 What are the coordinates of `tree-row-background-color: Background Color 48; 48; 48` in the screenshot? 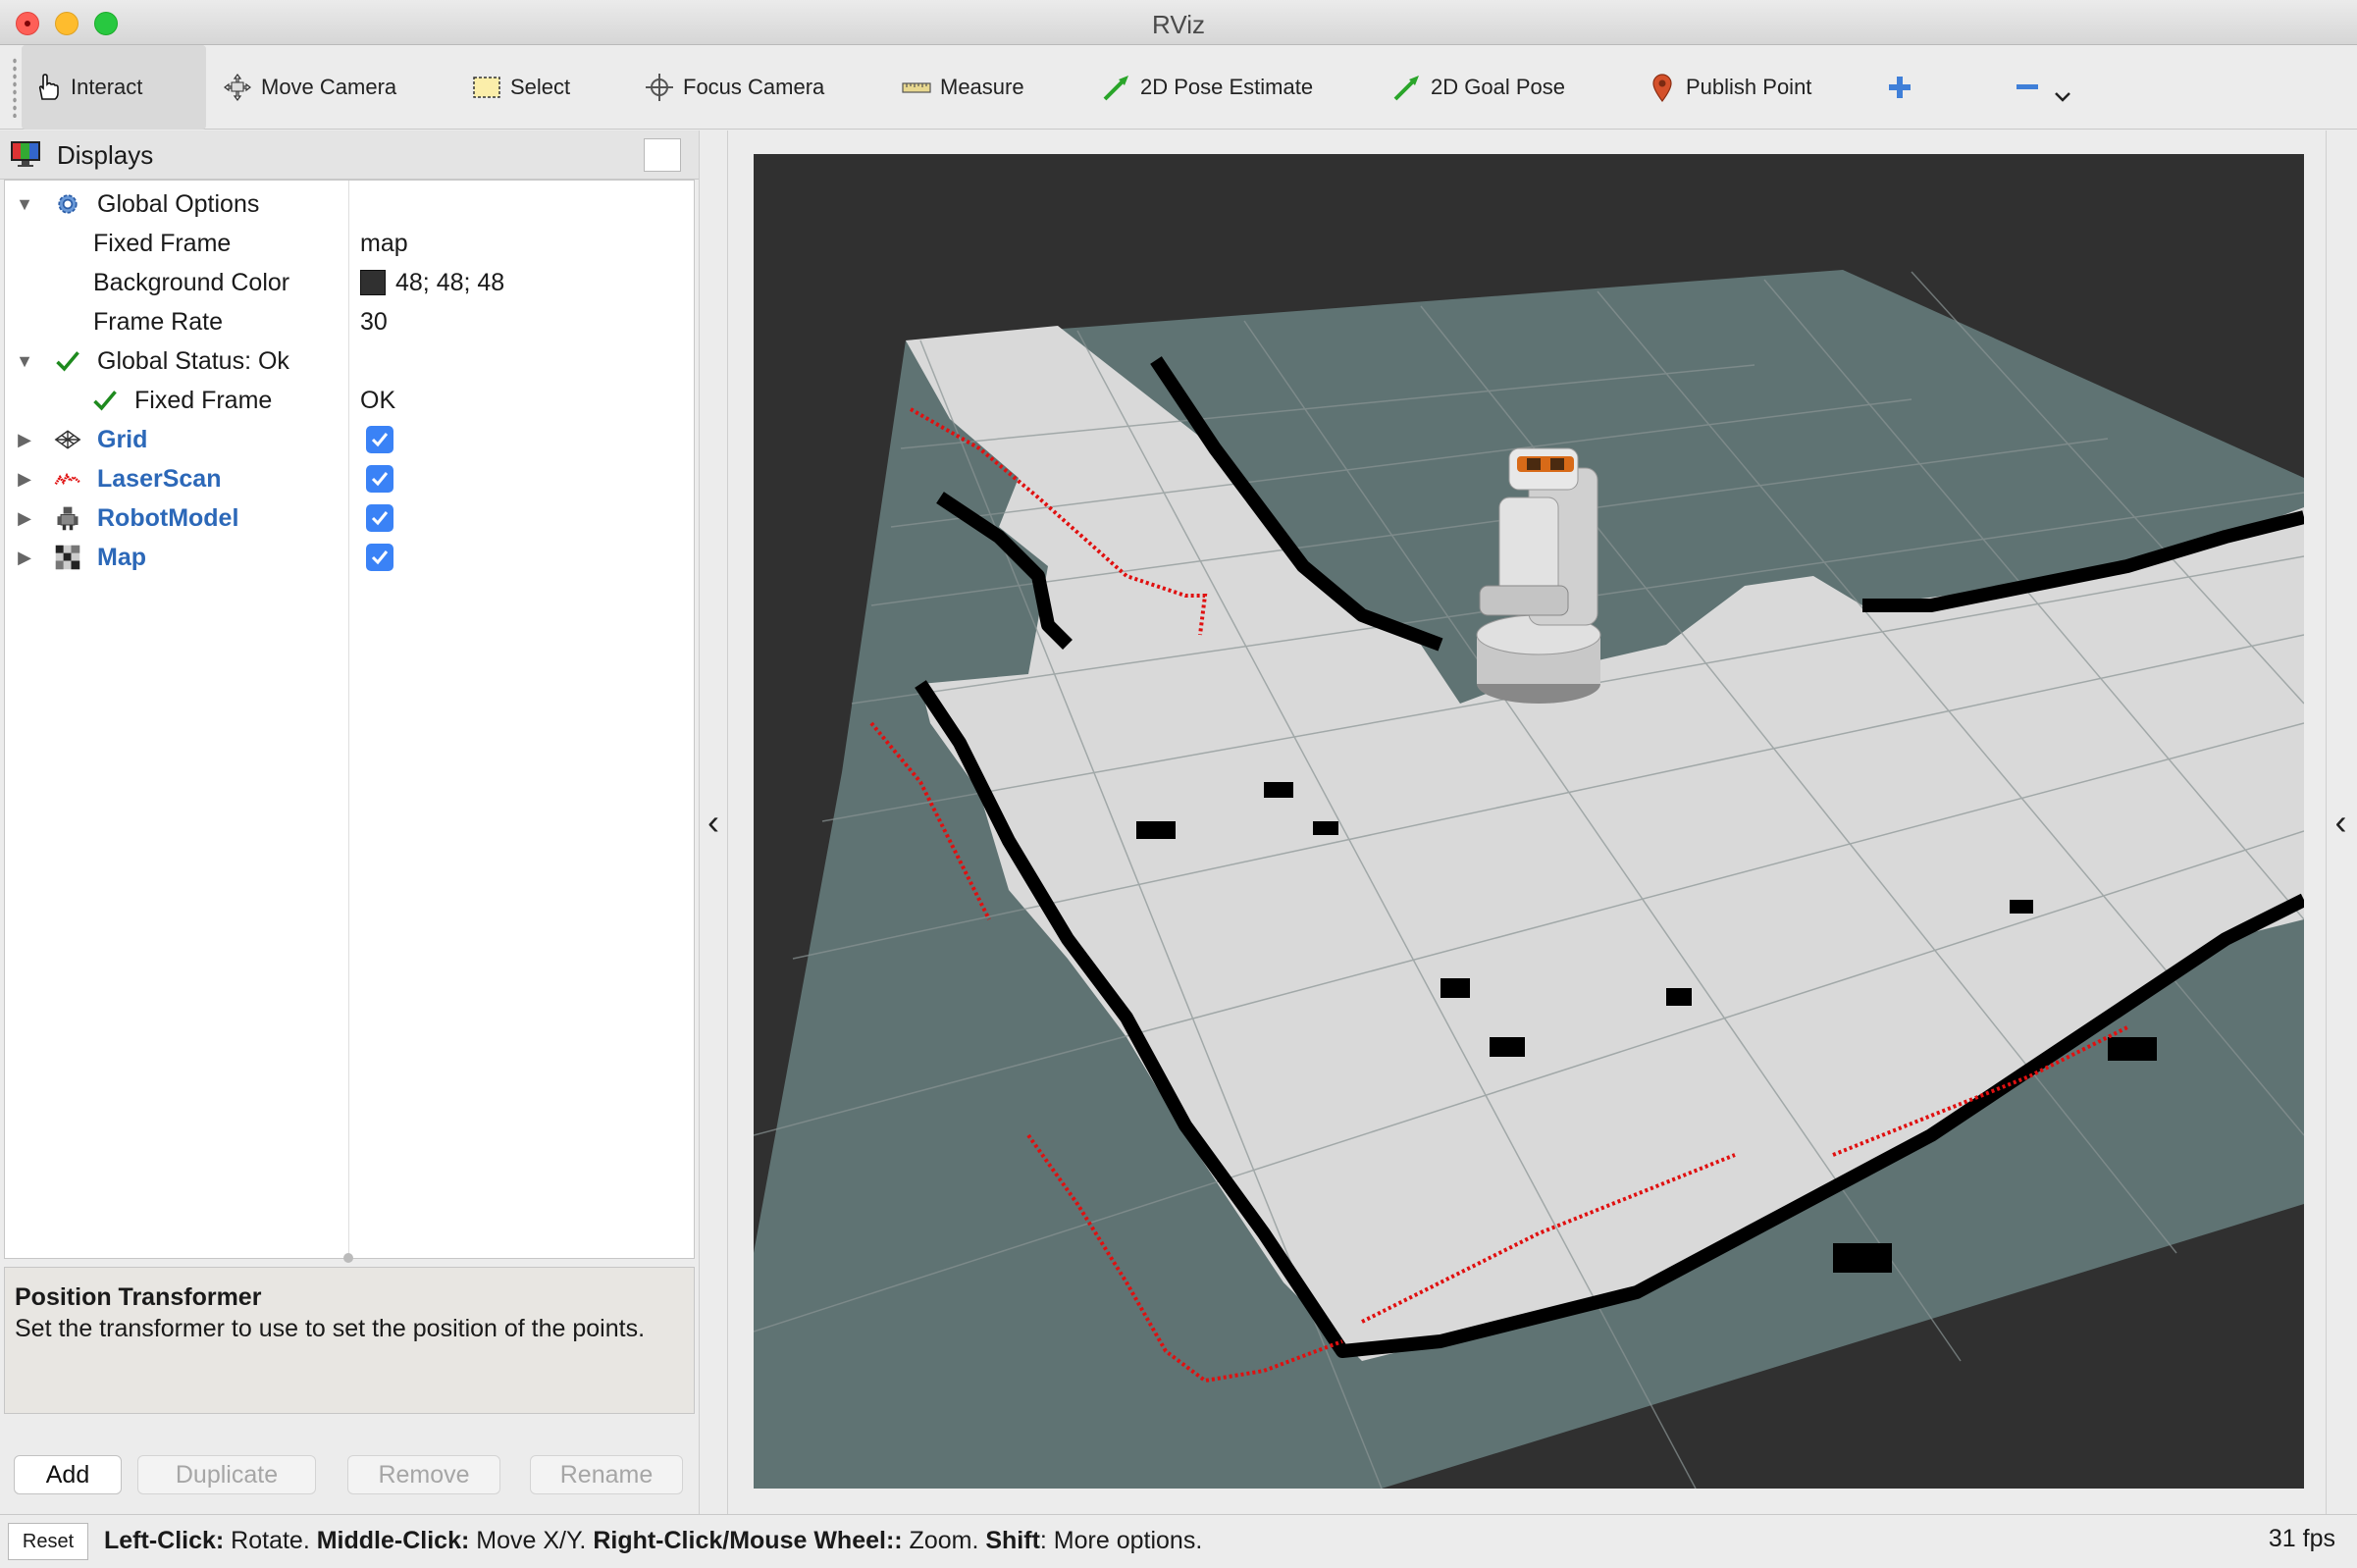 It's located at (348, 283).